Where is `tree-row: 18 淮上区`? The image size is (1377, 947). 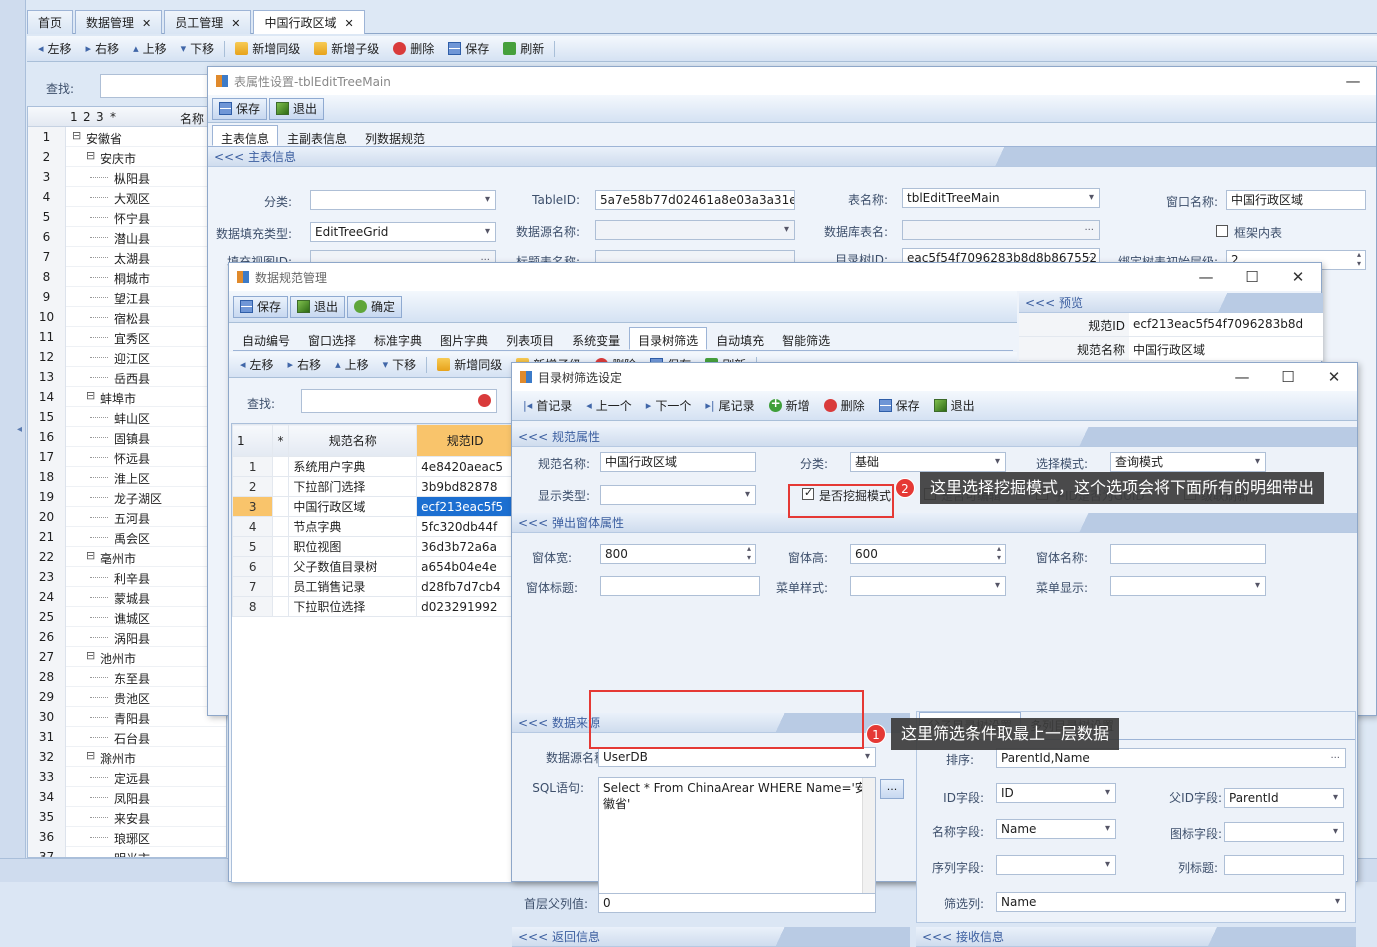
tree-row: 18 淮上区 is located at coordinates (127, 477).